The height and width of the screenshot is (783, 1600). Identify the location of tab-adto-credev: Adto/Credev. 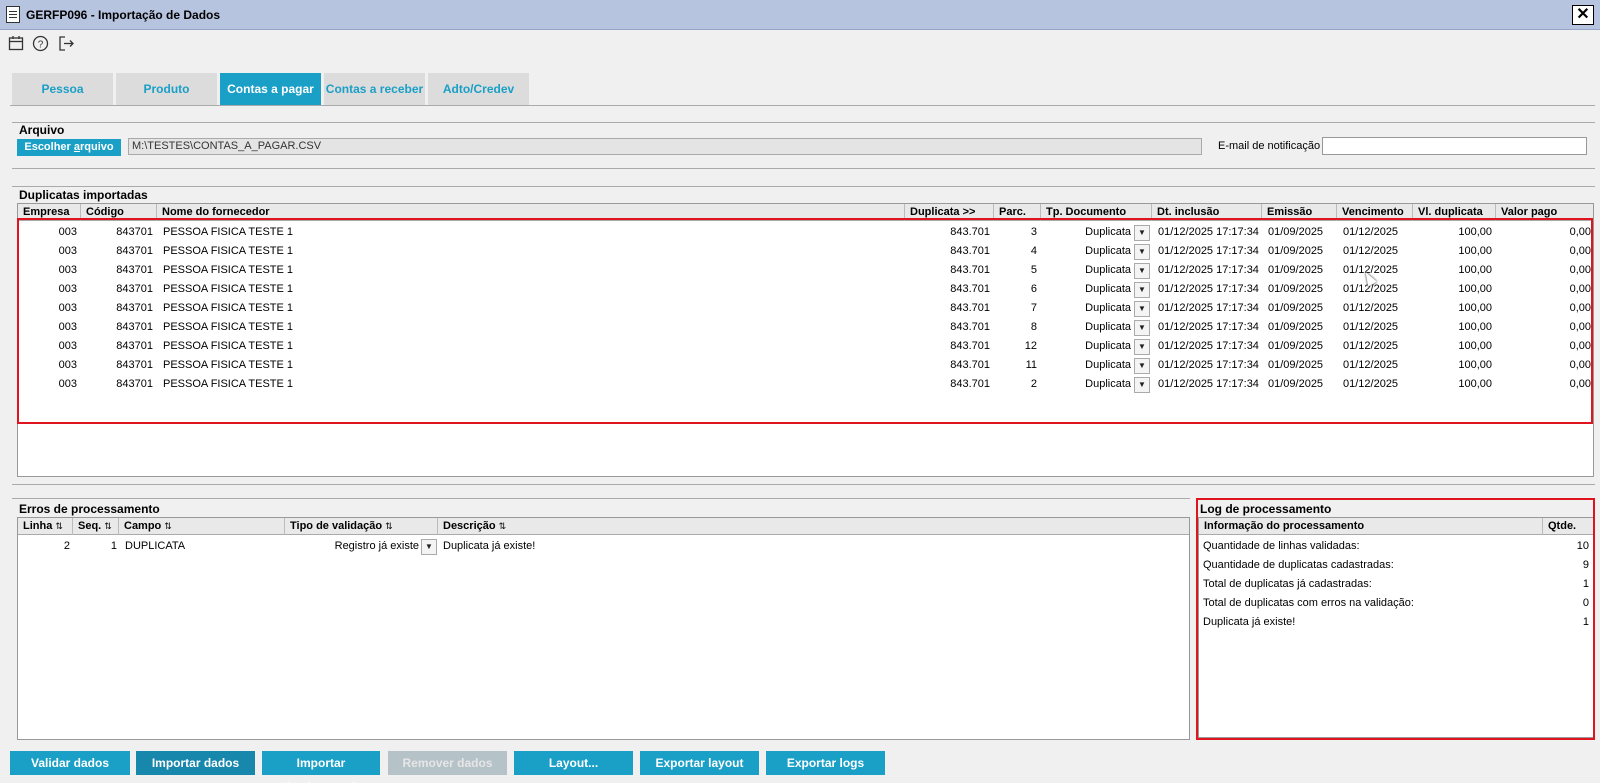
(478, 89).